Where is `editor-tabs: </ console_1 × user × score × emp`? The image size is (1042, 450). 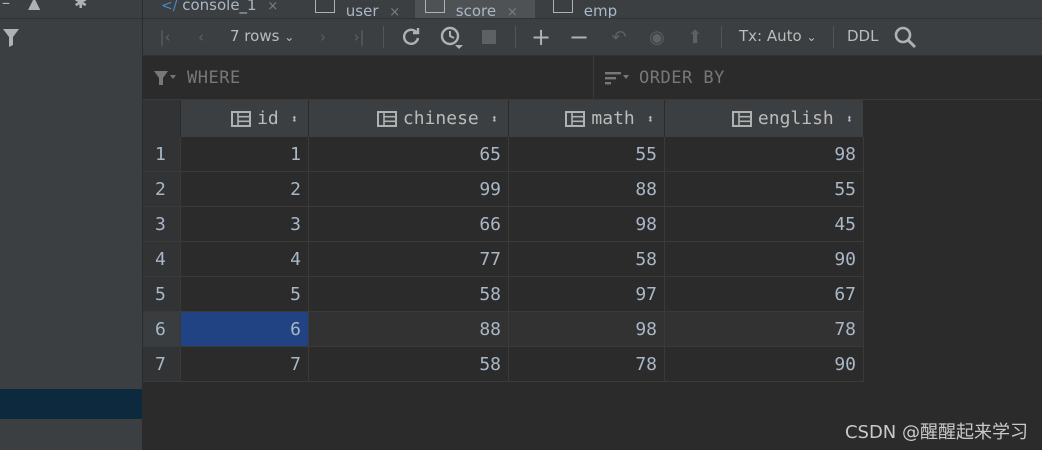
editor-tabs: </ console_1 × user × score × emp is located at coordinates (592, 9).